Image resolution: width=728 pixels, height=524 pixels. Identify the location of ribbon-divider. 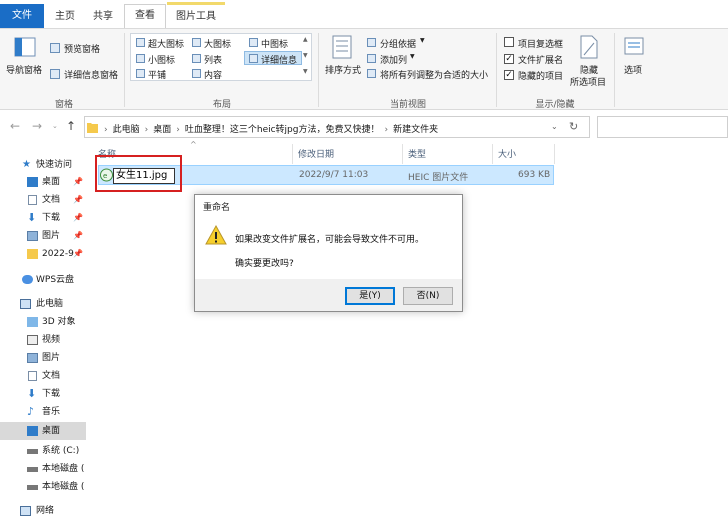
(318, 70).